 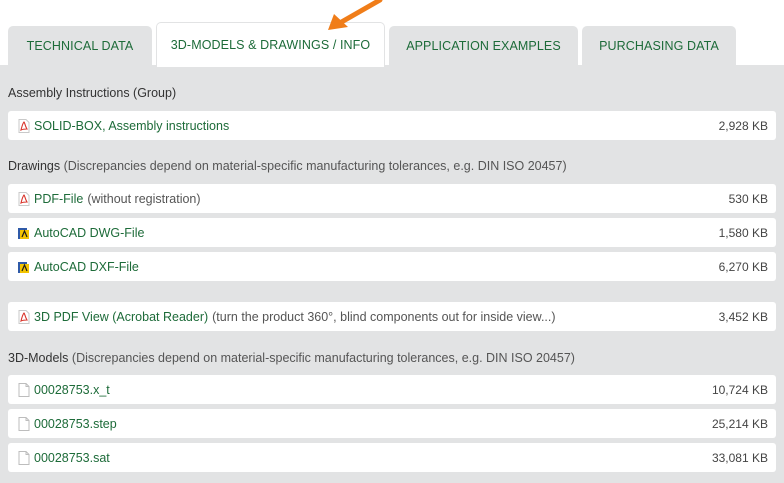 I want to click on section-heading: Assembly Instructions (Group), so click(x=92, y=93).